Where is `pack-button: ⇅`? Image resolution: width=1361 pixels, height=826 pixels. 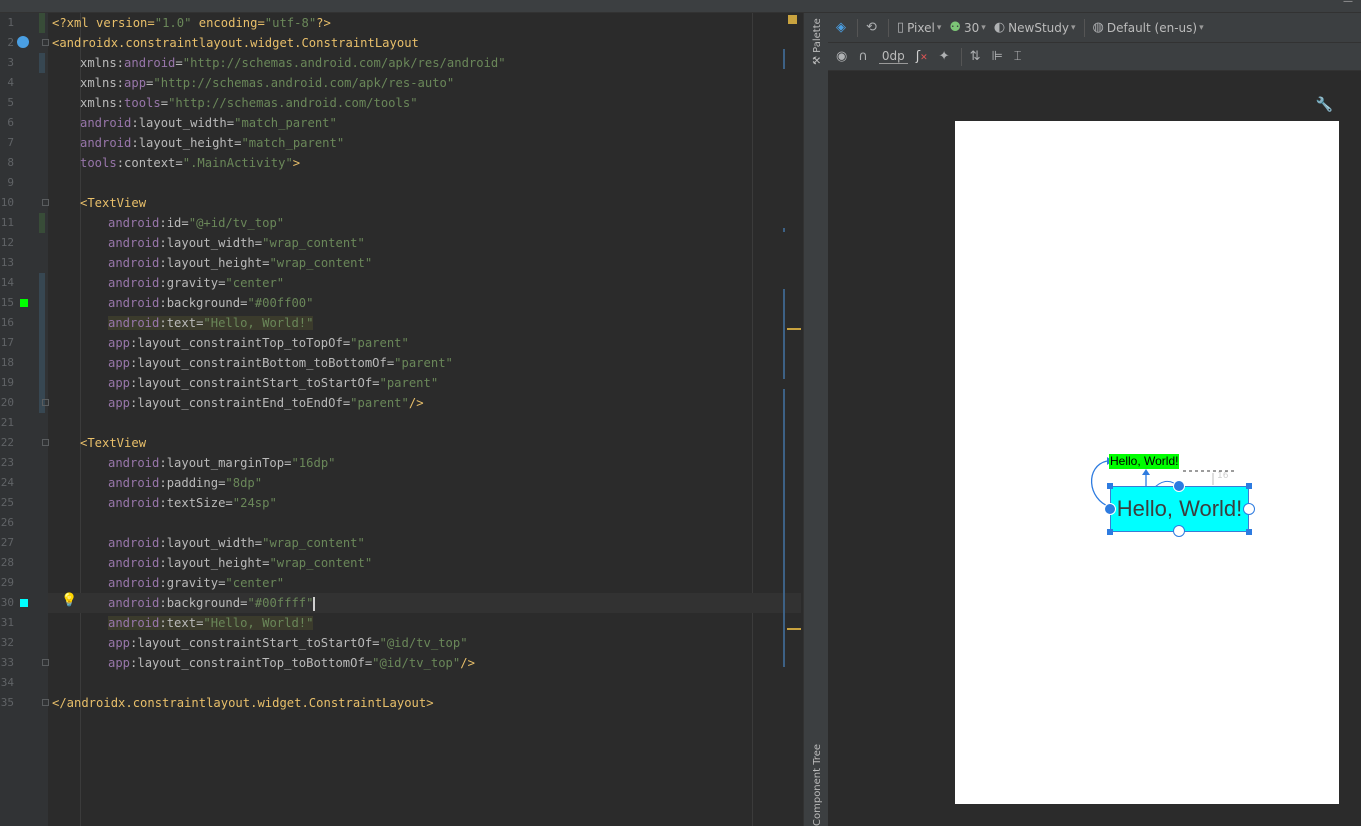 pack-button: ⇅ is located at coordinates (977, 57).